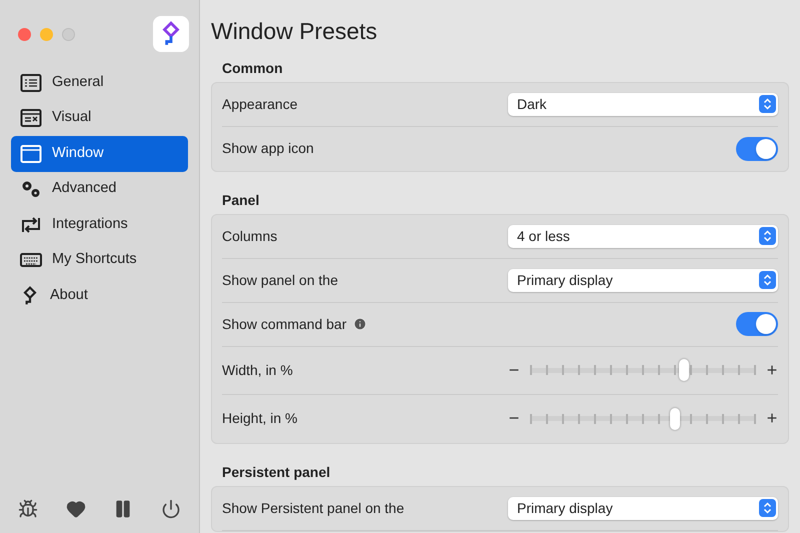 Image resolution: width=800 pixels, height=533 pixels. Describe the element at coordinates (313, 508) in the screenshot. I see `setting-label: Show Persistent panel on the` at that location.